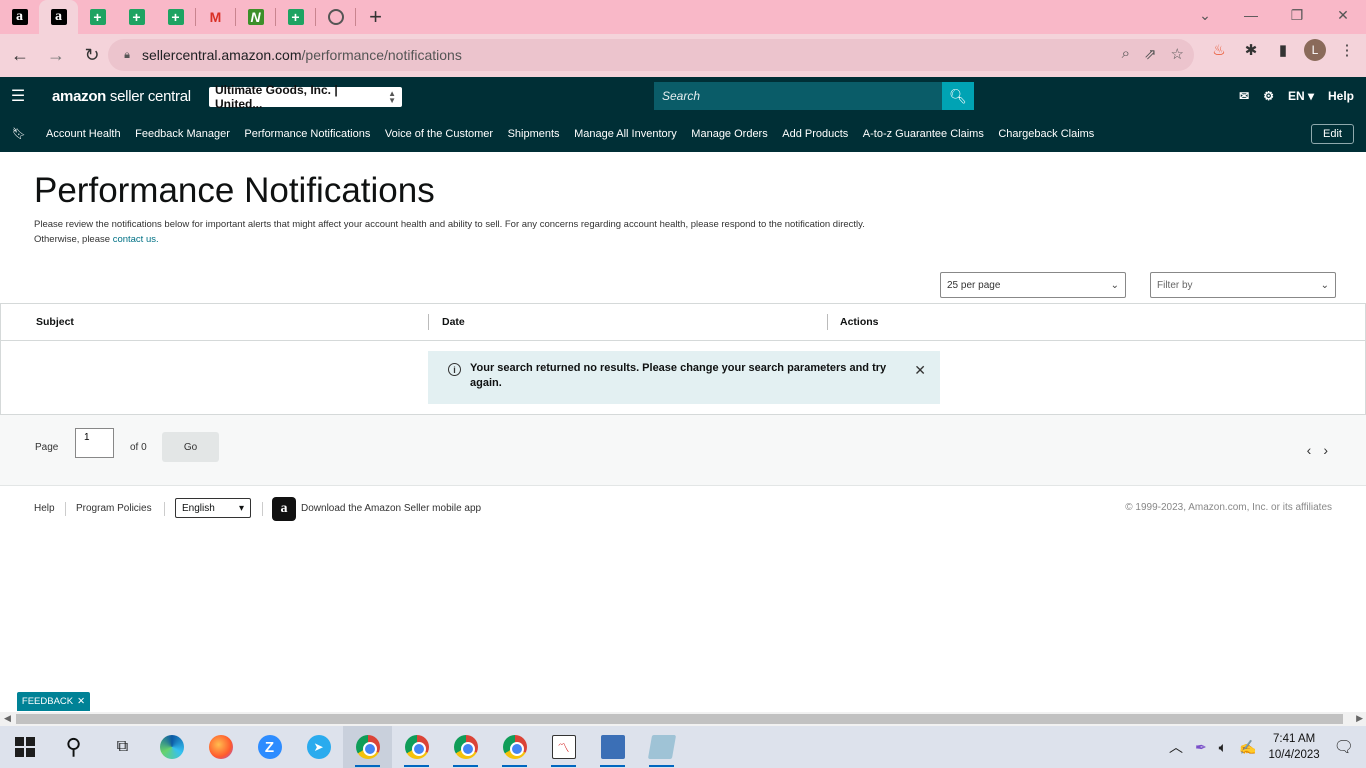 This screenshot has height=768, width=1366. I want to click on per-page-select: 25 per page ⌄, so click(1033, 285).